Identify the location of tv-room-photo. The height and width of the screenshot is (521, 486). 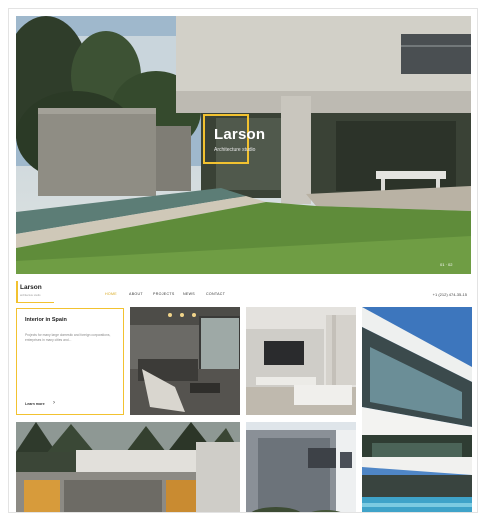
(301, 361).